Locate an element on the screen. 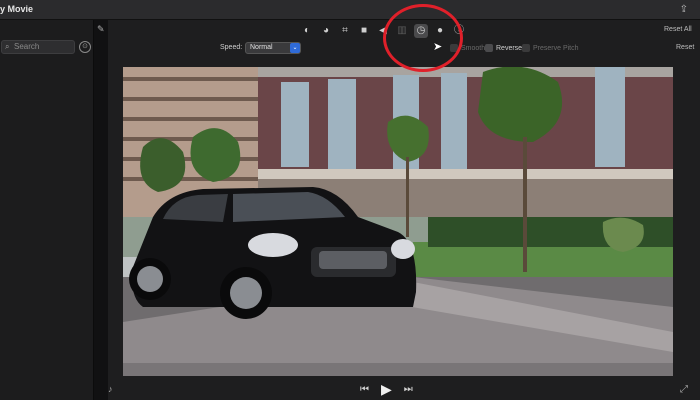  playback-controls: ⏮ ▶ ⏭ is located at coordinates (386, 389).